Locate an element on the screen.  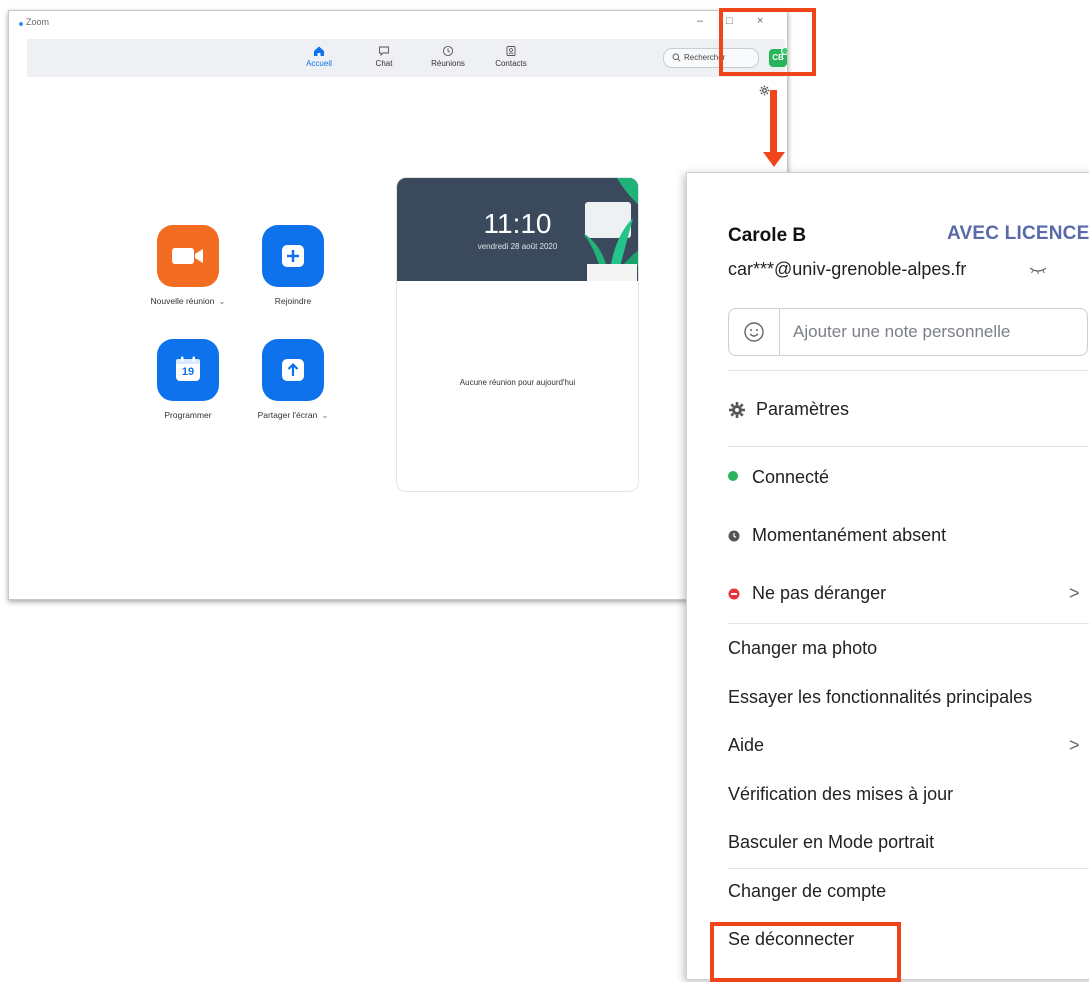
menu-item-help: Aide is located at coordinates (746, 745).